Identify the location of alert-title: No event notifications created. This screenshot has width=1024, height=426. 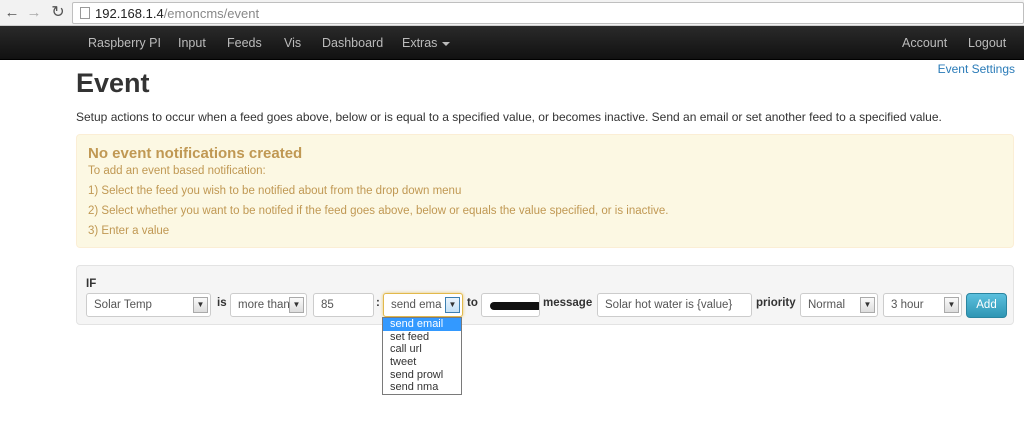
(195, 153).